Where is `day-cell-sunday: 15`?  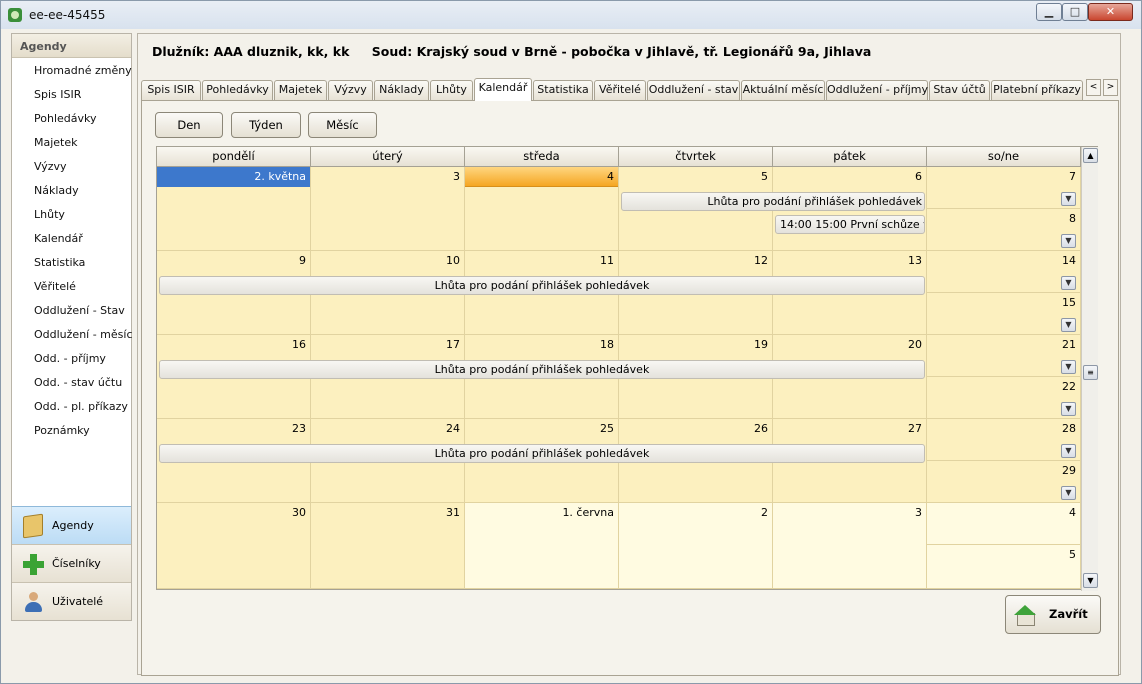
day-cell-sunday: 15 is located at coordinates (1004, 314).